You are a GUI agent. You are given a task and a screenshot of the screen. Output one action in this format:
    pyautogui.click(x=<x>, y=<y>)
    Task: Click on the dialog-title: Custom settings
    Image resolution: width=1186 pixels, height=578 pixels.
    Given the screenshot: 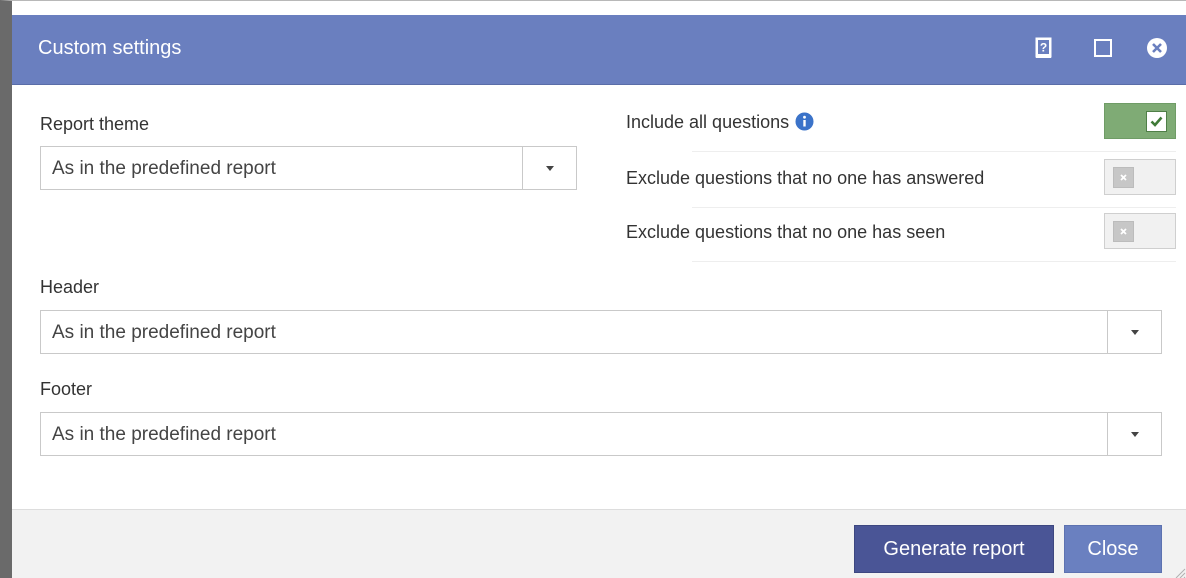 What is the action you would take?
    pyautogui.click(x=110, y=48)
    